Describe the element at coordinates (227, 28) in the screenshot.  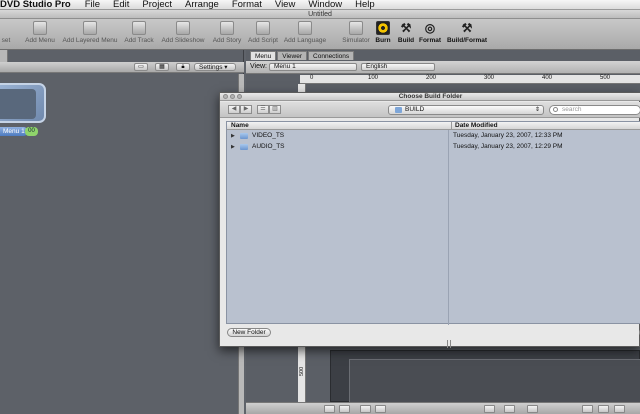
I see `add-story-icon` at that location.